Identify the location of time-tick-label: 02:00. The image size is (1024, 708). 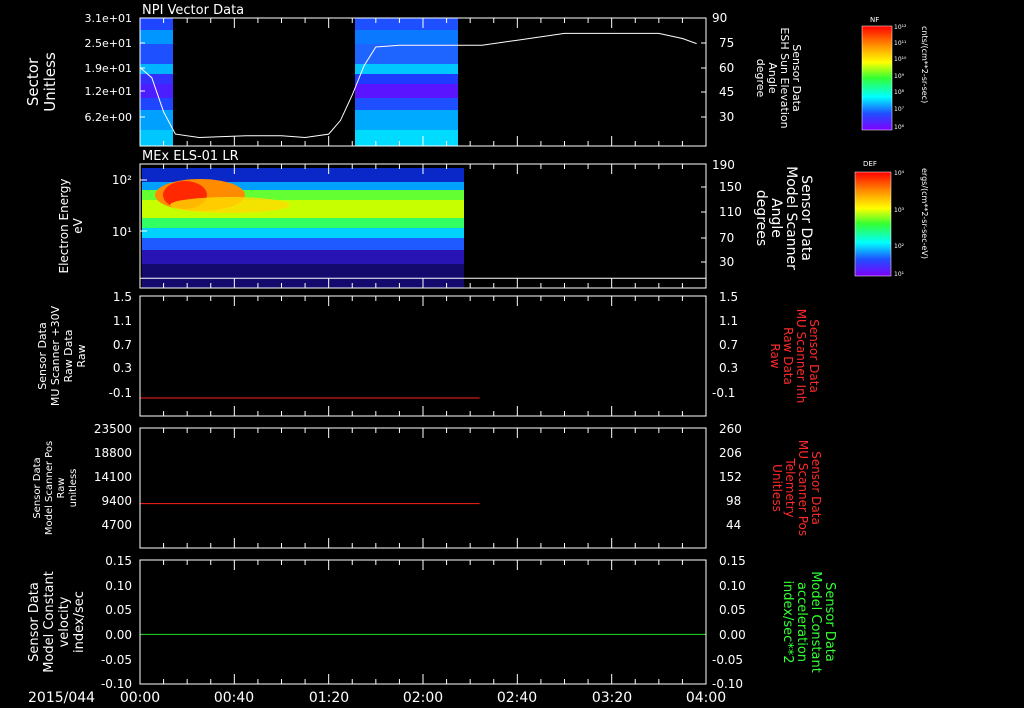
(423, 698).